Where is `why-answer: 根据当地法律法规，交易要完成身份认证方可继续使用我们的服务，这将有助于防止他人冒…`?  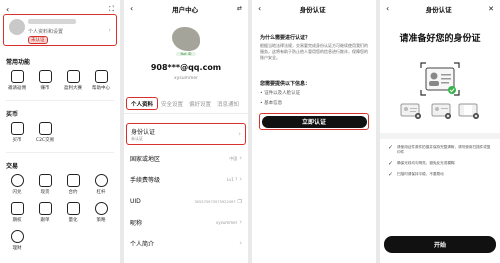
why-answer: 根据当地法律法规，交易要完成身份认证方可继续使用我们的服务，这将有助于防止他人冒… is located at coordinates (314, 51).